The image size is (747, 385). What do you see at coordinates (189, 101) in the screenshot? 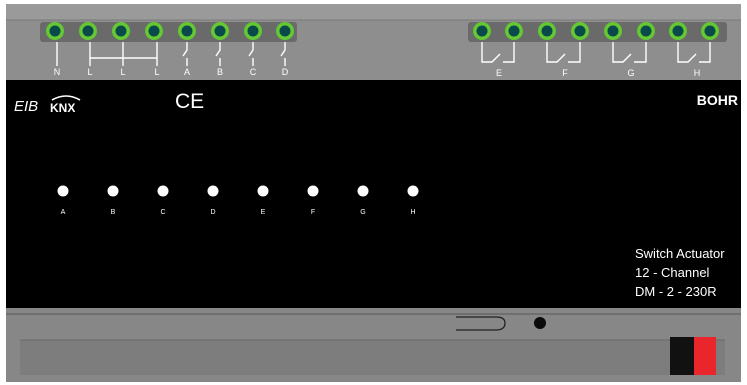
I see `ce-mark: CE` at bounding box center [189, 101].